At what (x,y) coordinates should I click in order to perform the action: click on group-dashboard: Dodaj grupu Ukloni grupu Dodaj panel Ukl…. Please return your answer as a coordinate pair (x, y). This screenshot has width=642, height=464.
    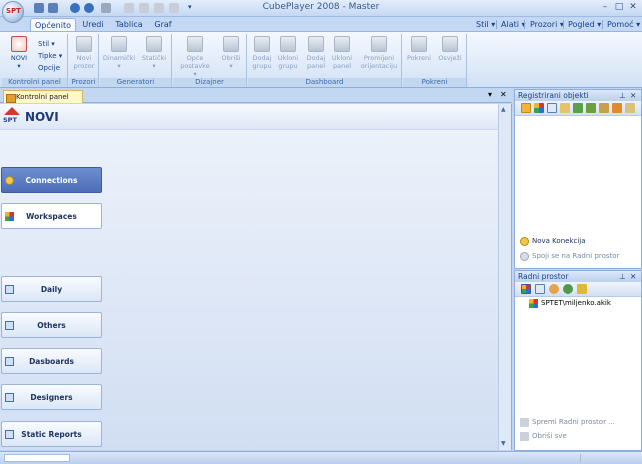
    Looking at the image, I should click on (325, 60).